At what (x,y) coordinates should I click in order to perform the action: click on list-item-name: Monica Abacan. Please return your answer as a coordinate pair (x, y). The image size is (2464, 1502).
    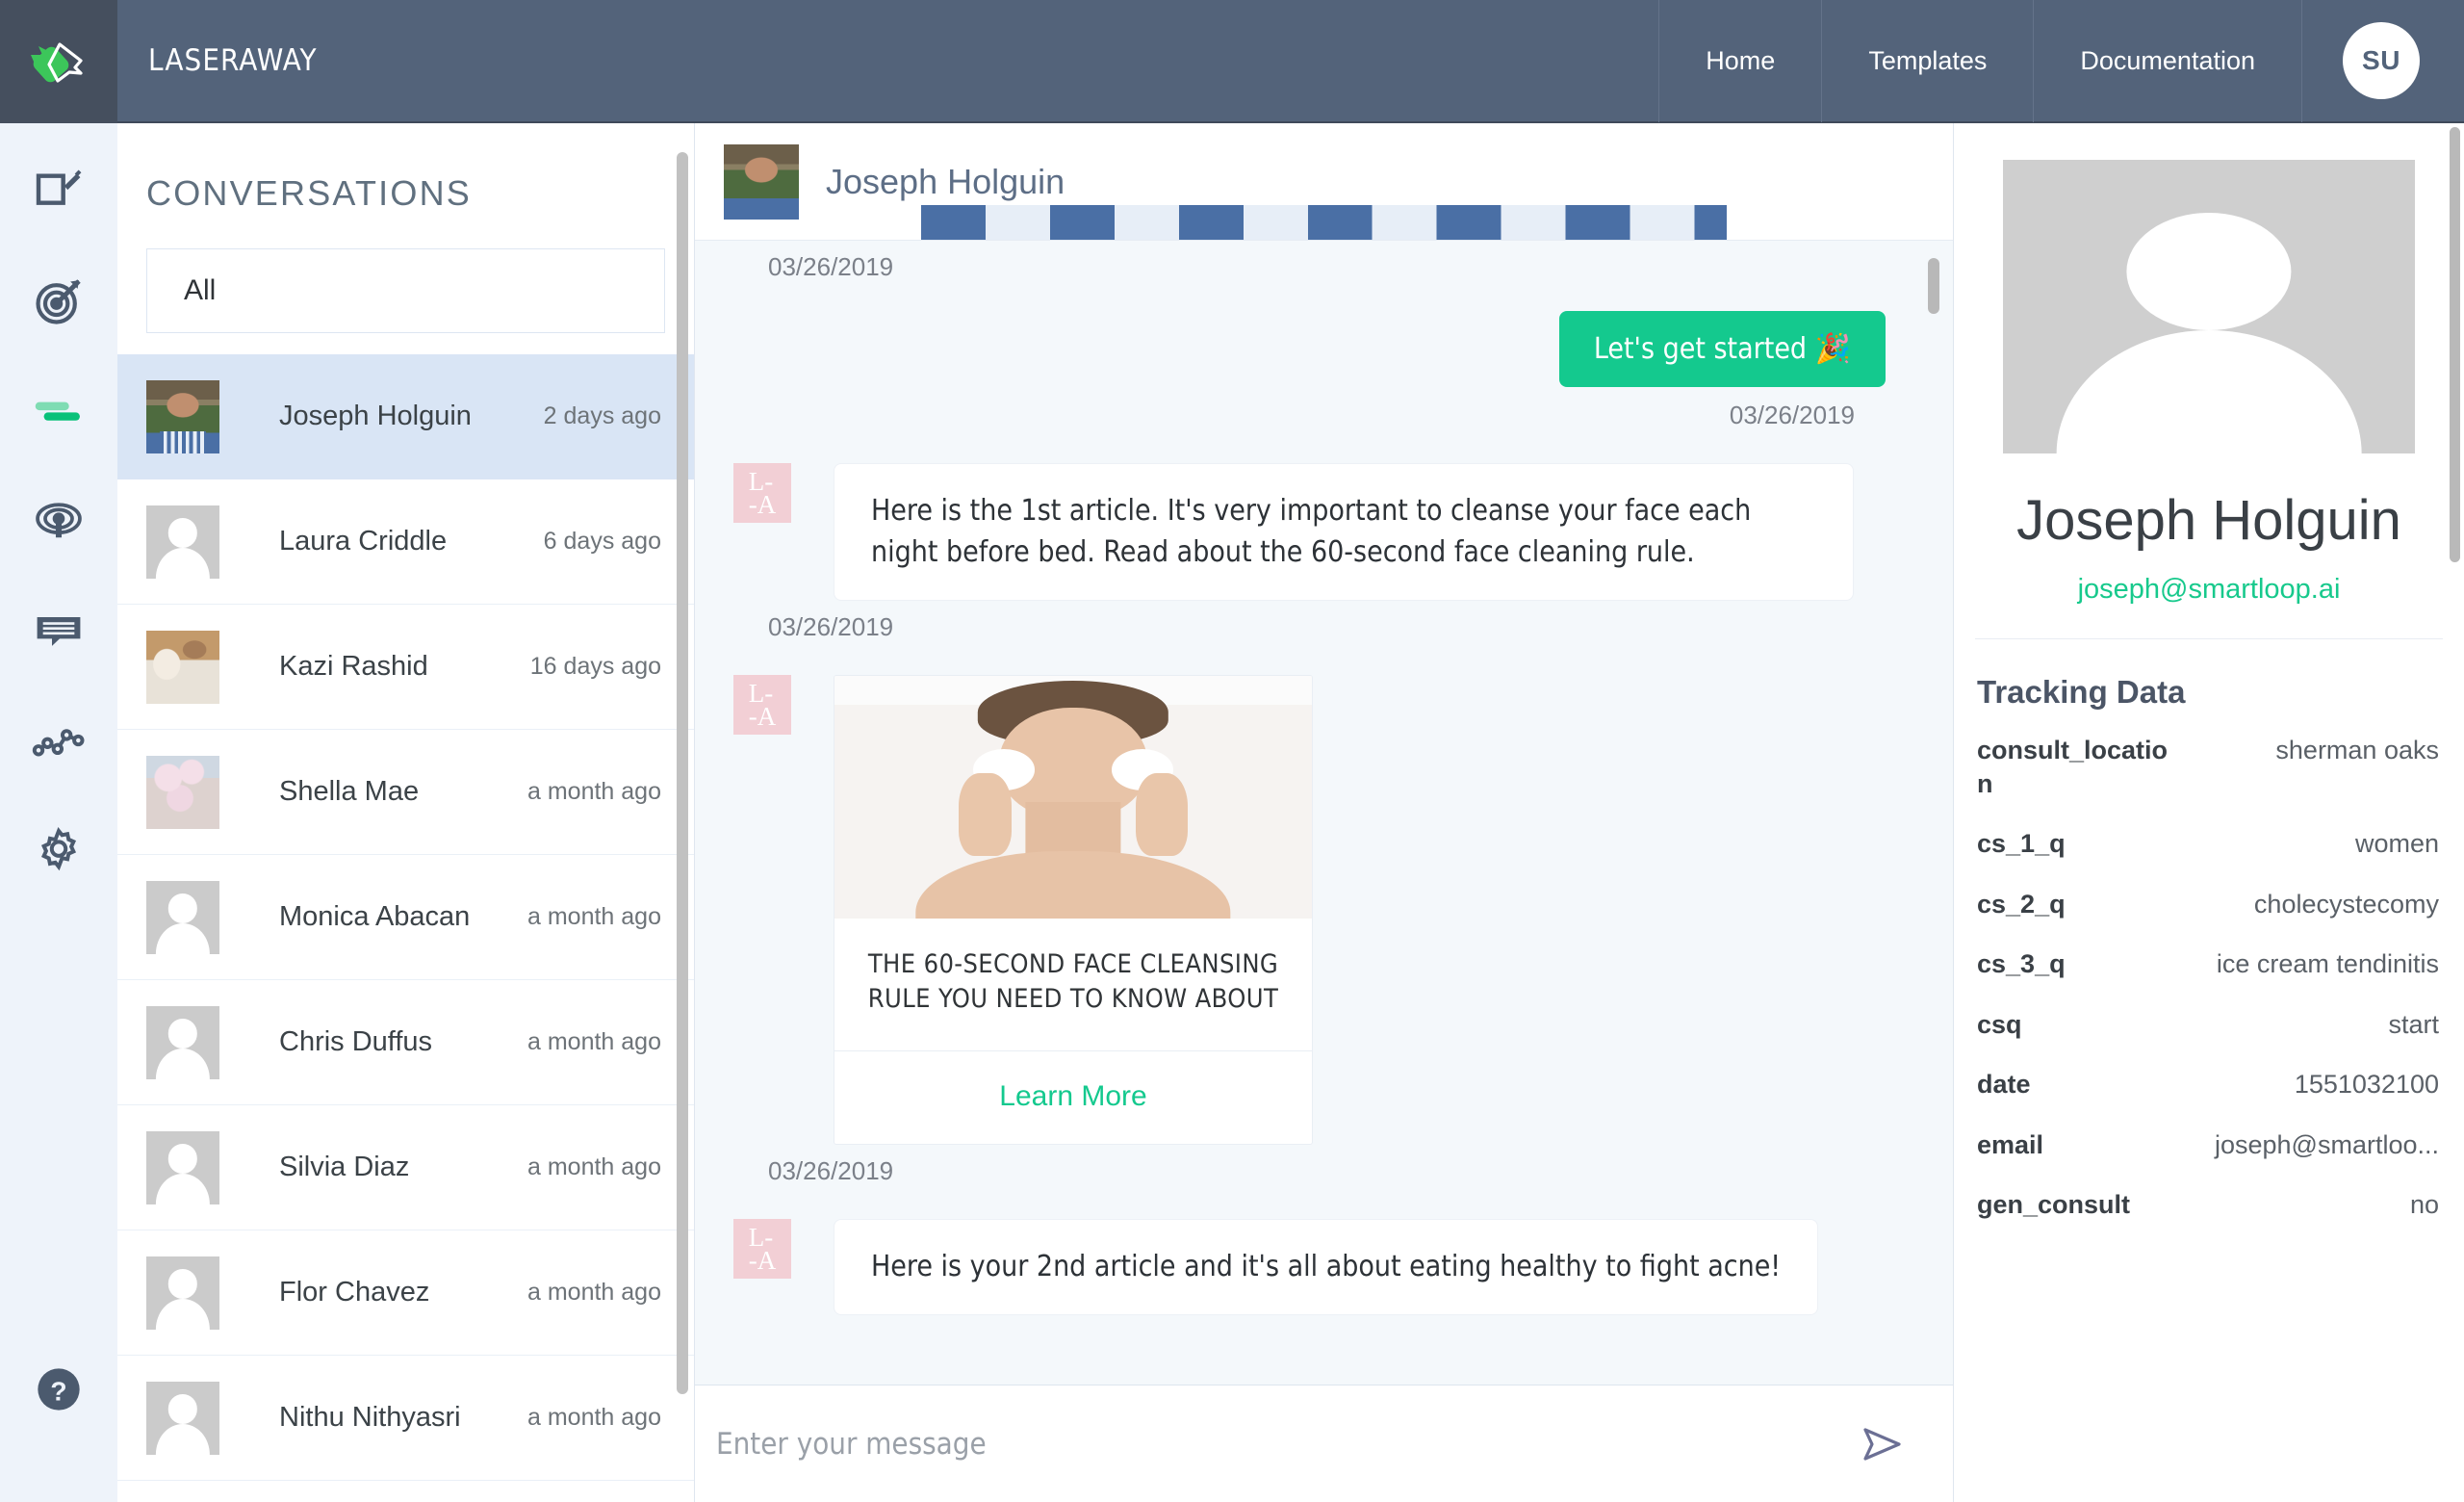
    Looking at the image, I should click on (375, 917).